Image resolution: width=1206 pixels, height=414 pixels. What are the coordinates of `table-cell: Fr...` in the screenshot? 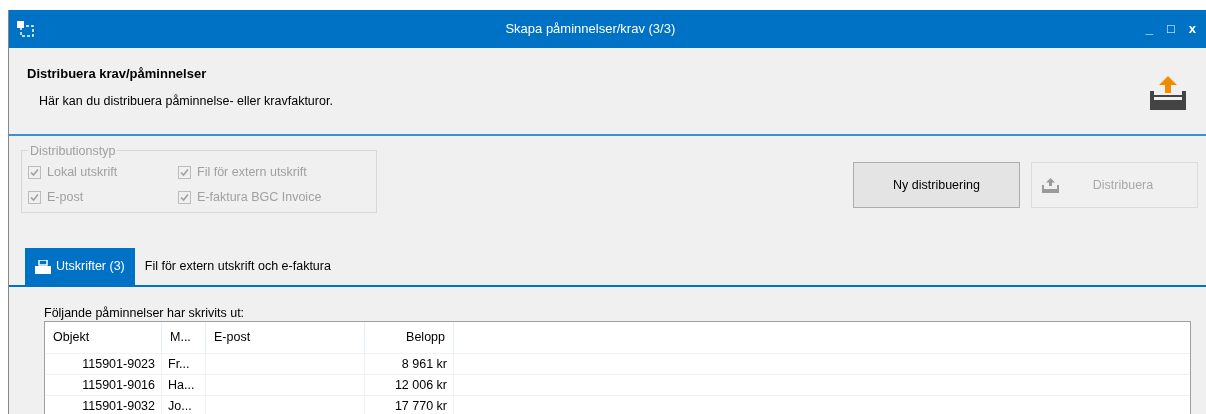 It's located at (184, 364).